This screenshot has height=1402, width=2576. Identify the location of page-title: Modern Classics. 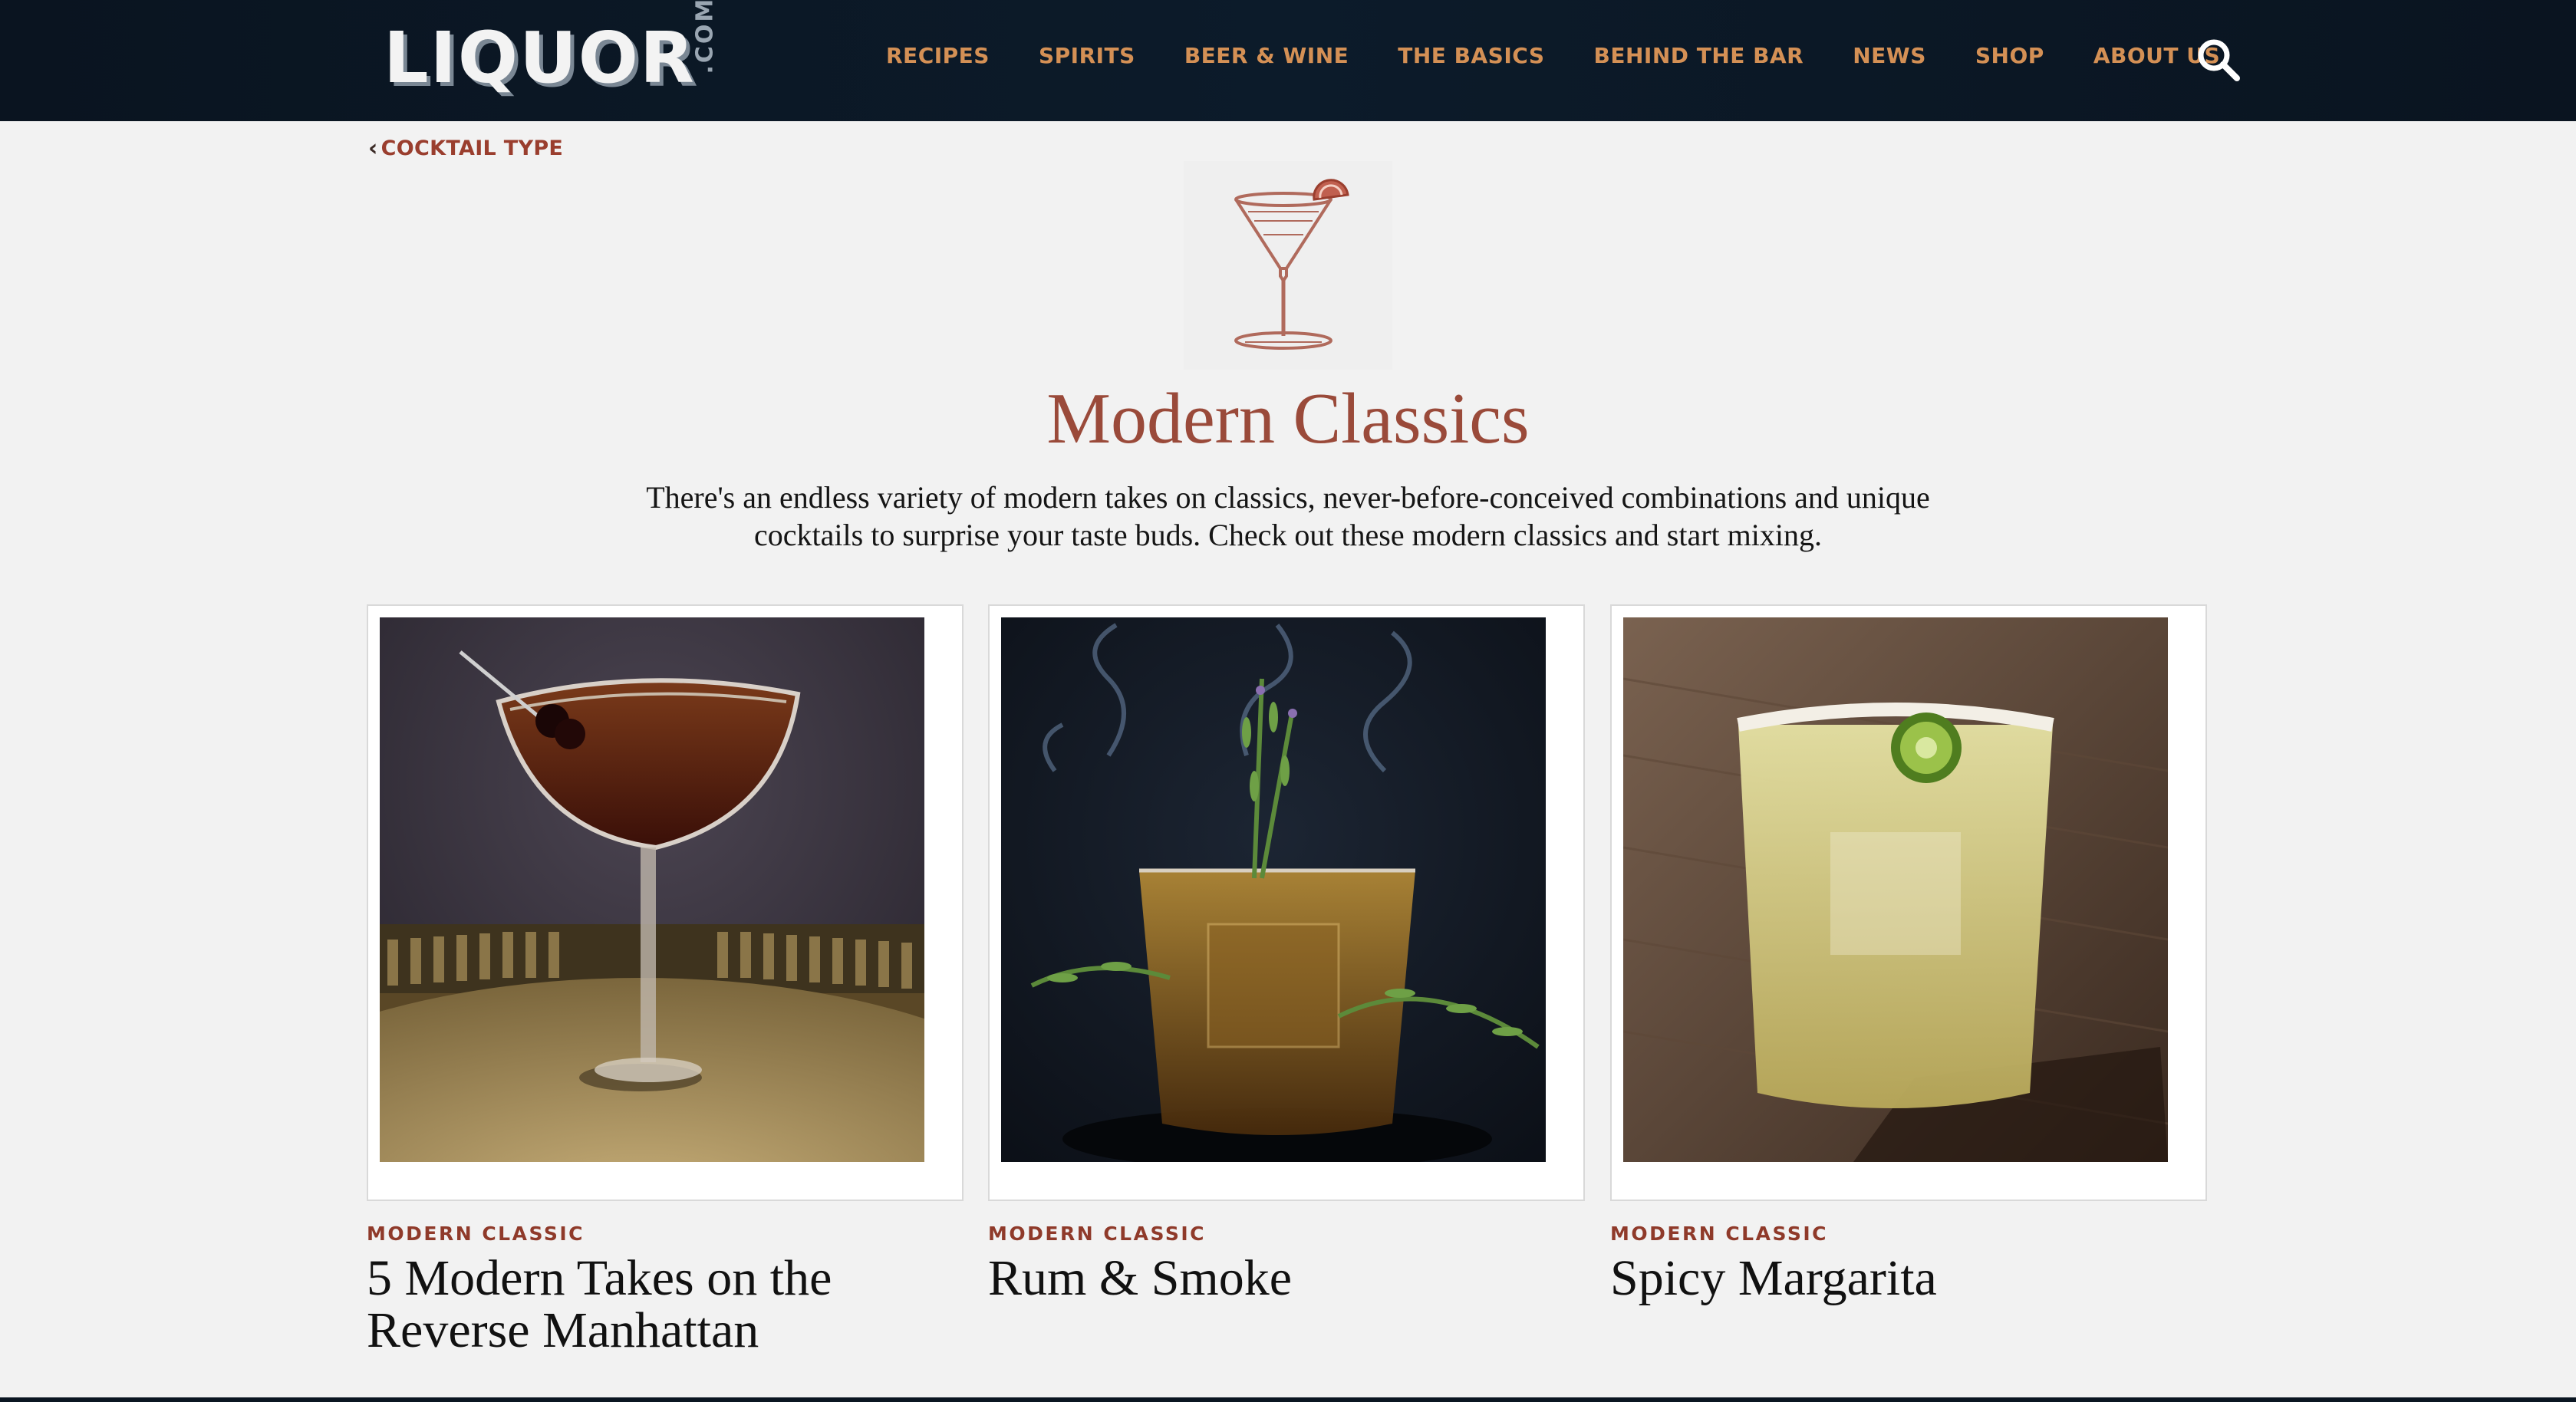
(1288, 419).